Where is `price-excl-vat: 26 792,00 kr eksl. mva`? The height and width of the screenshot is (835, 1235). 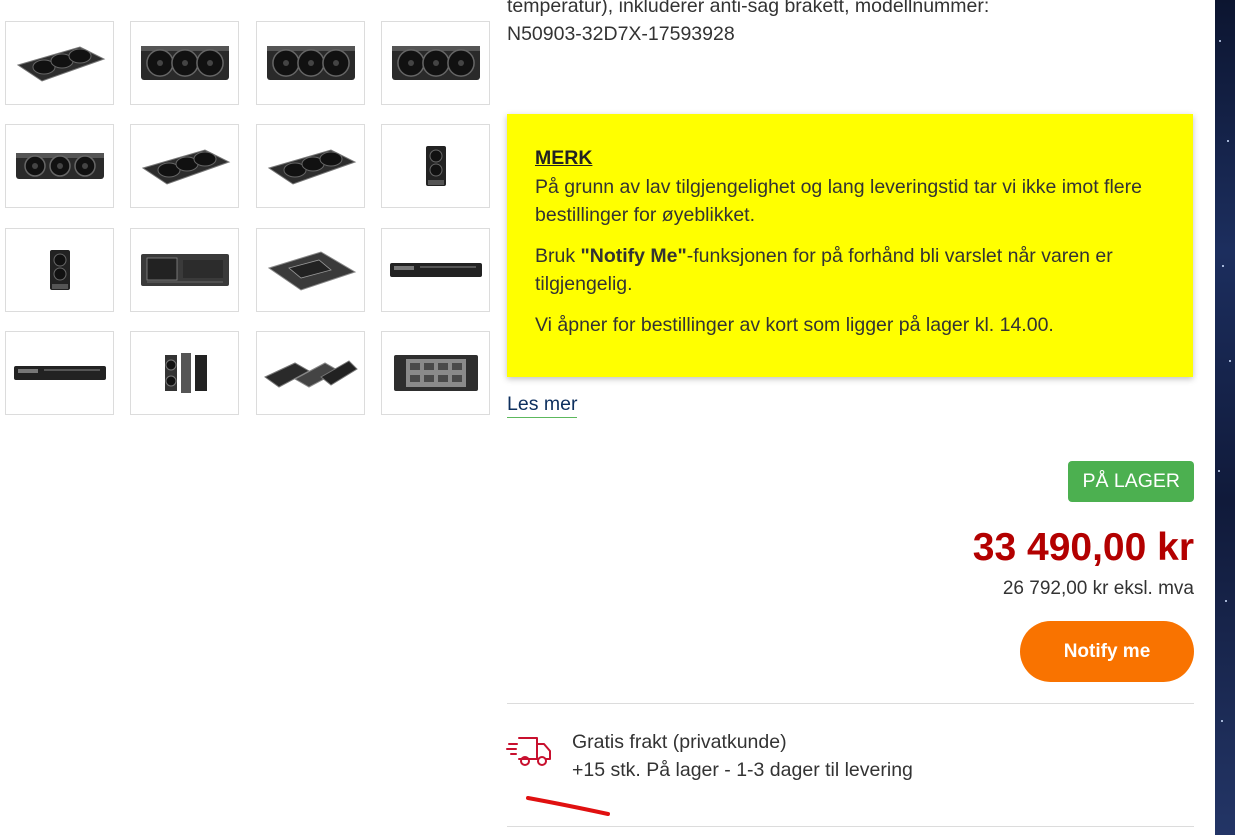 price-excl-vat: 26 792,00 kr eksl. mva is located at coordinates (1098, 588).